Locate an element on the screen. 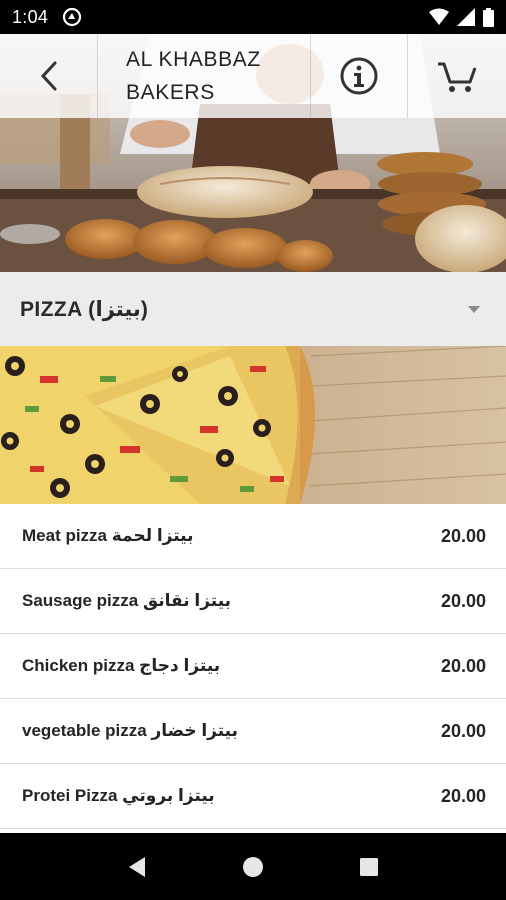 This screenshot has width=506, height=900. chevron-left-icon is located at coordinates (48, 76).